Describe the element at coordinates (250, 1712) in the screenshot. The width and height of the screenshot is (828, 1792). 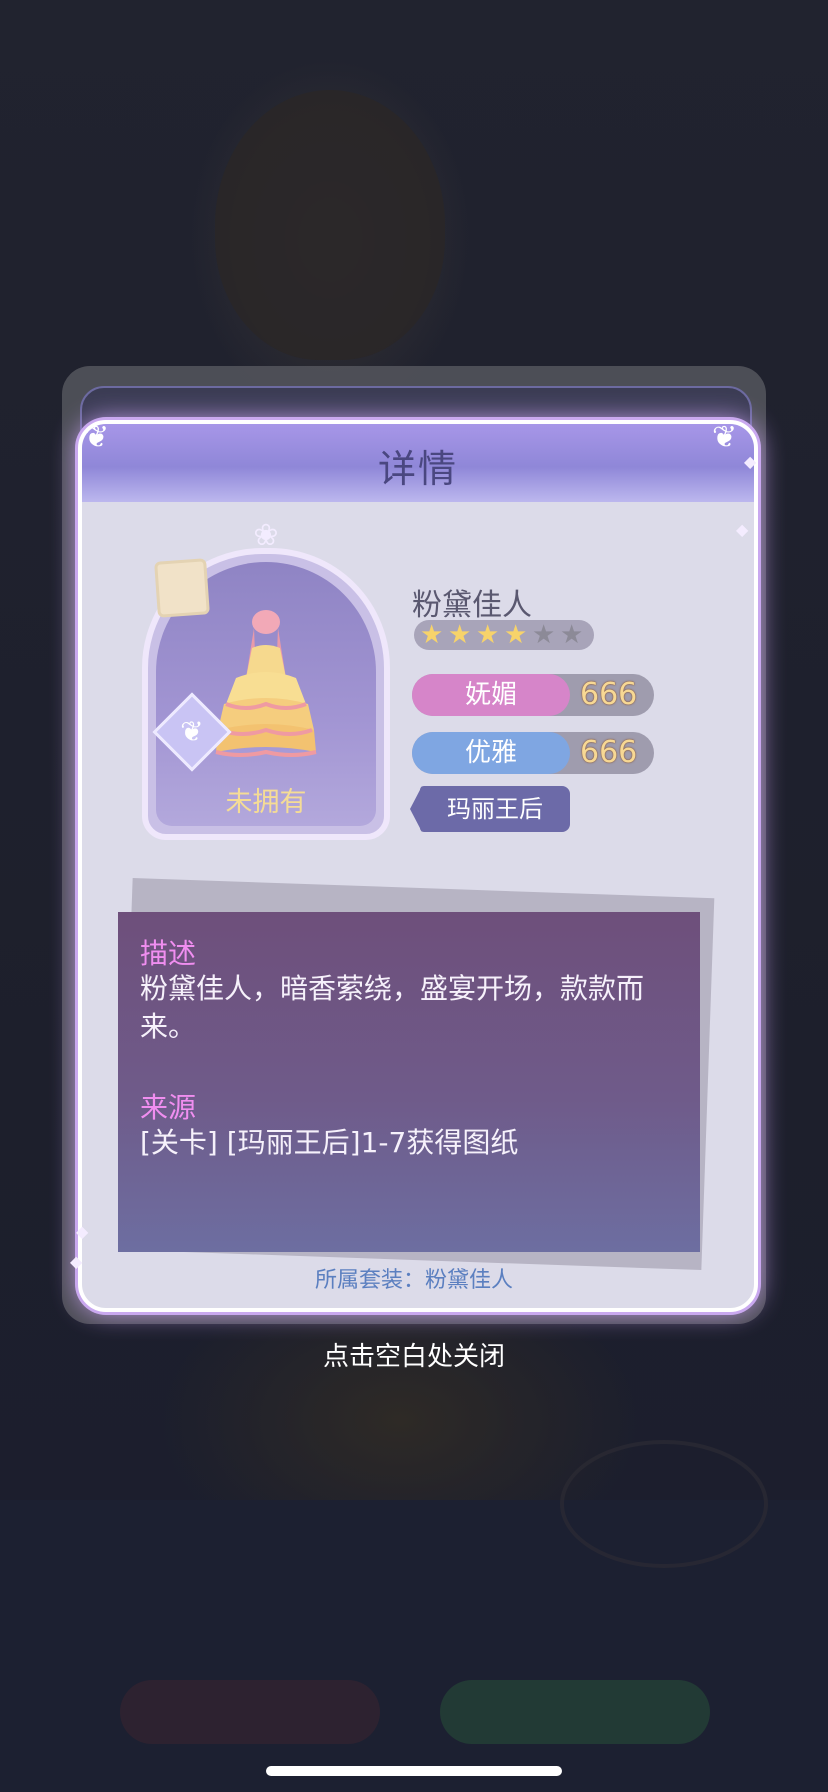
I see `background-left-button` at that location.